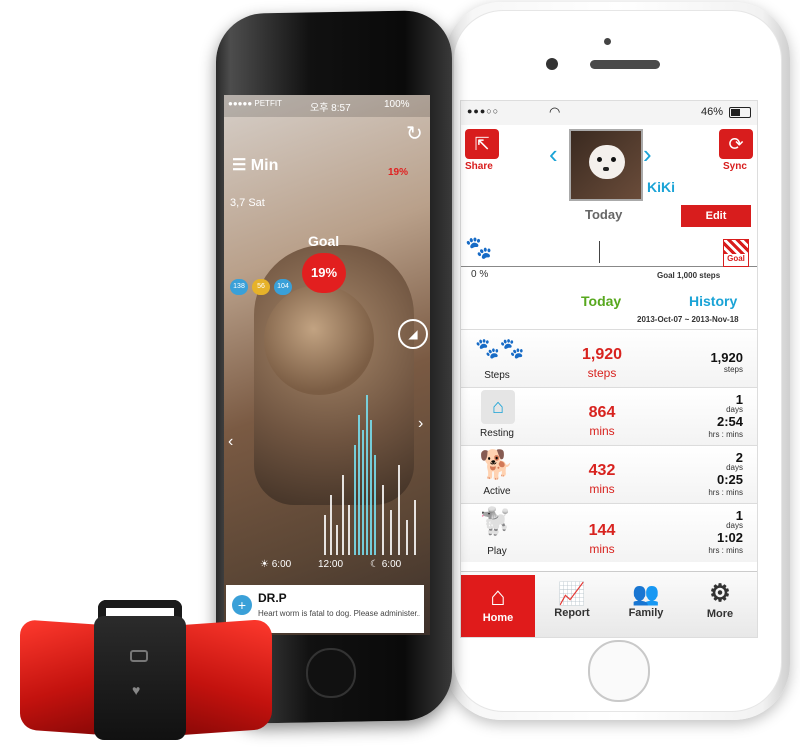 The width and height of the screenshot is (800, 754). Describe the element at coordinates (497, 433) in the screenshot. I see `row-label: Resting` at that location.